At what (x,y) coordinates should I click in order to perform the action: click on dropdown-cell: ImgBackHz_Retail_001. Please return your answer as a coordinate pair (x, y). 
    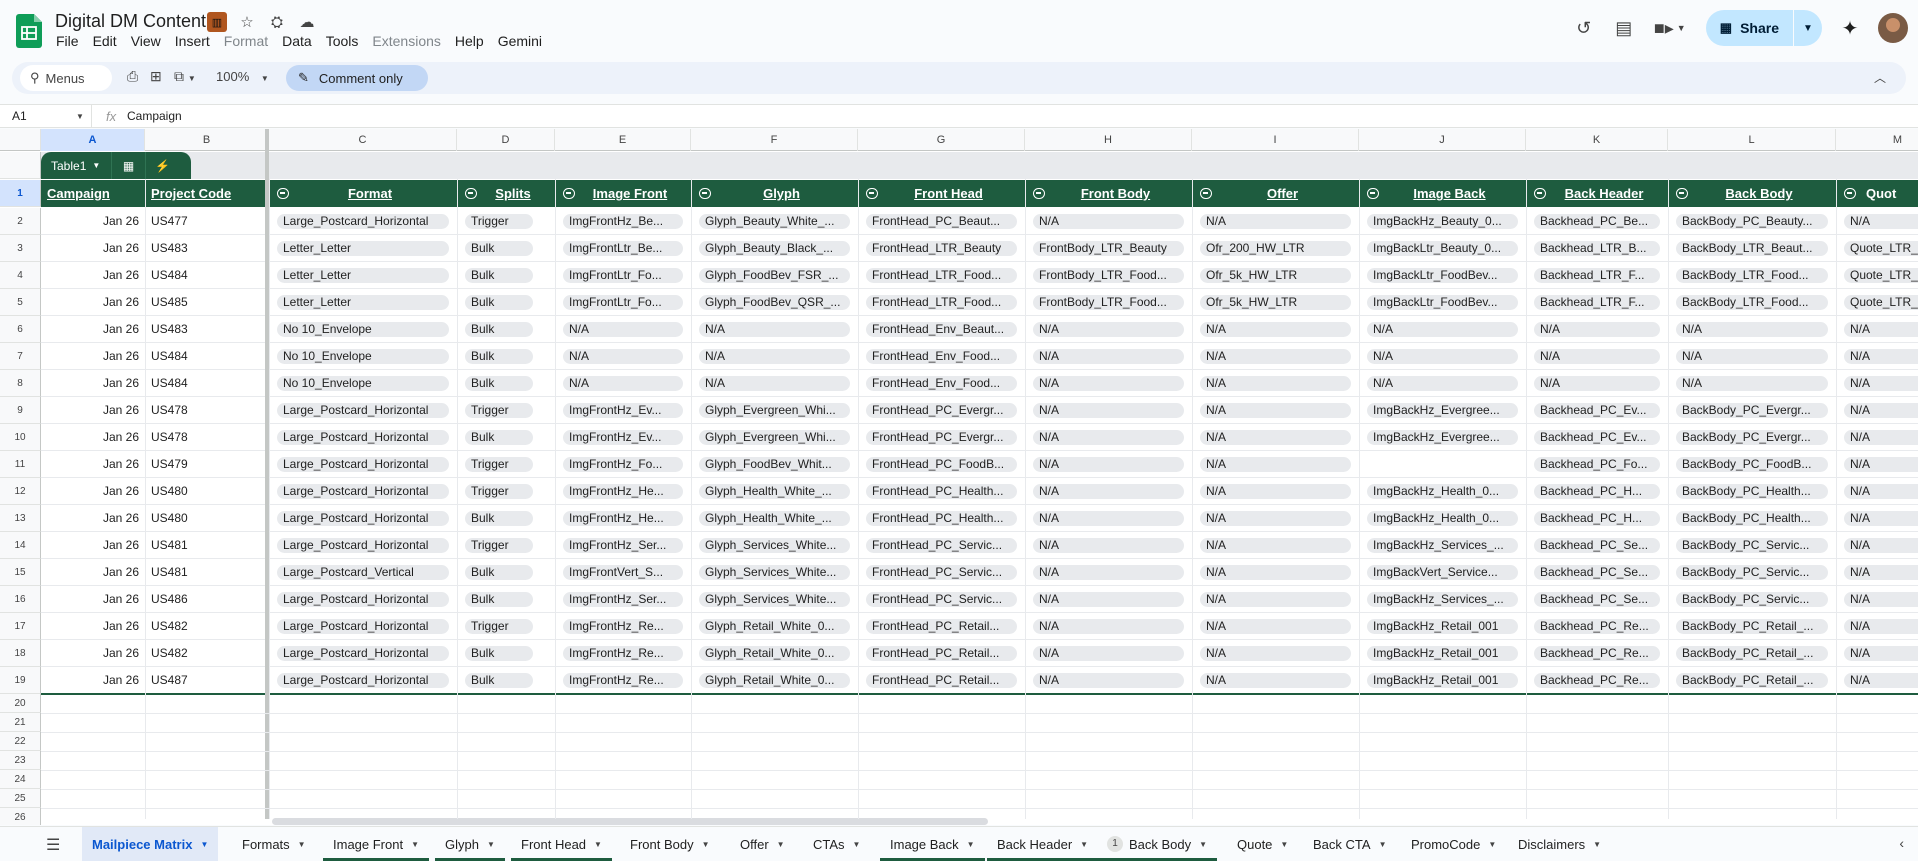
    Looking at the image, I should click on (1442, 680).